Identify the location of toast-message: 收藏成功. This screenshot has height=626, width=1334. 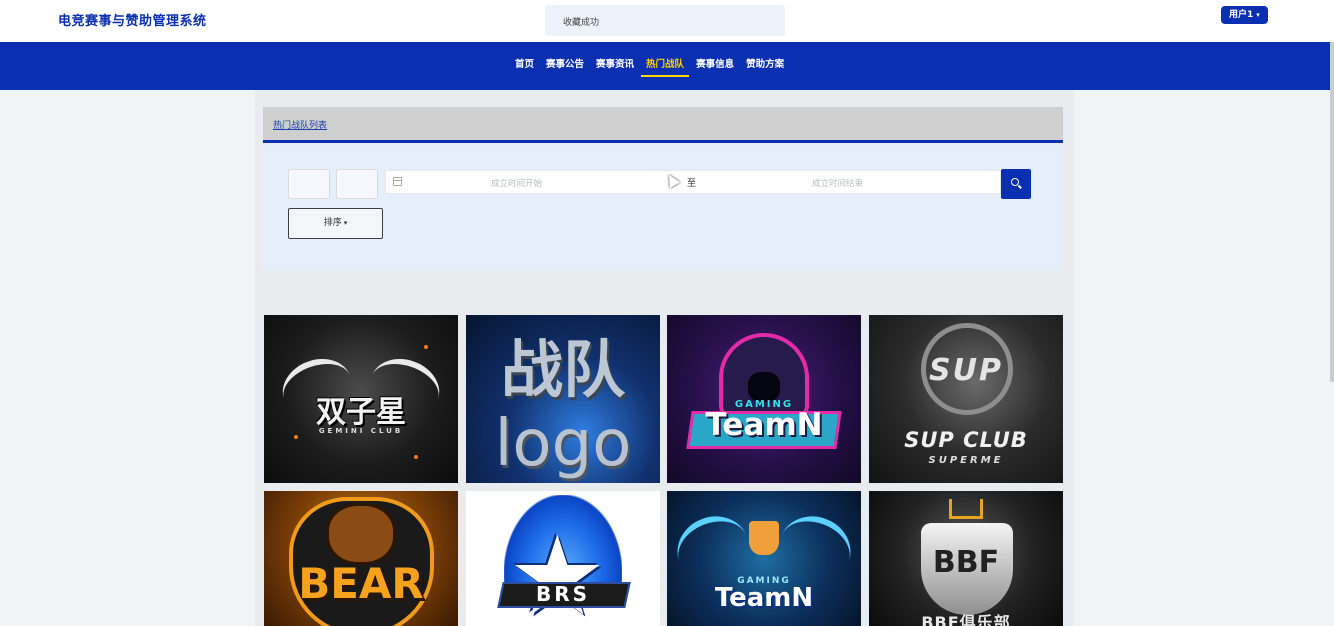
(665, 20).